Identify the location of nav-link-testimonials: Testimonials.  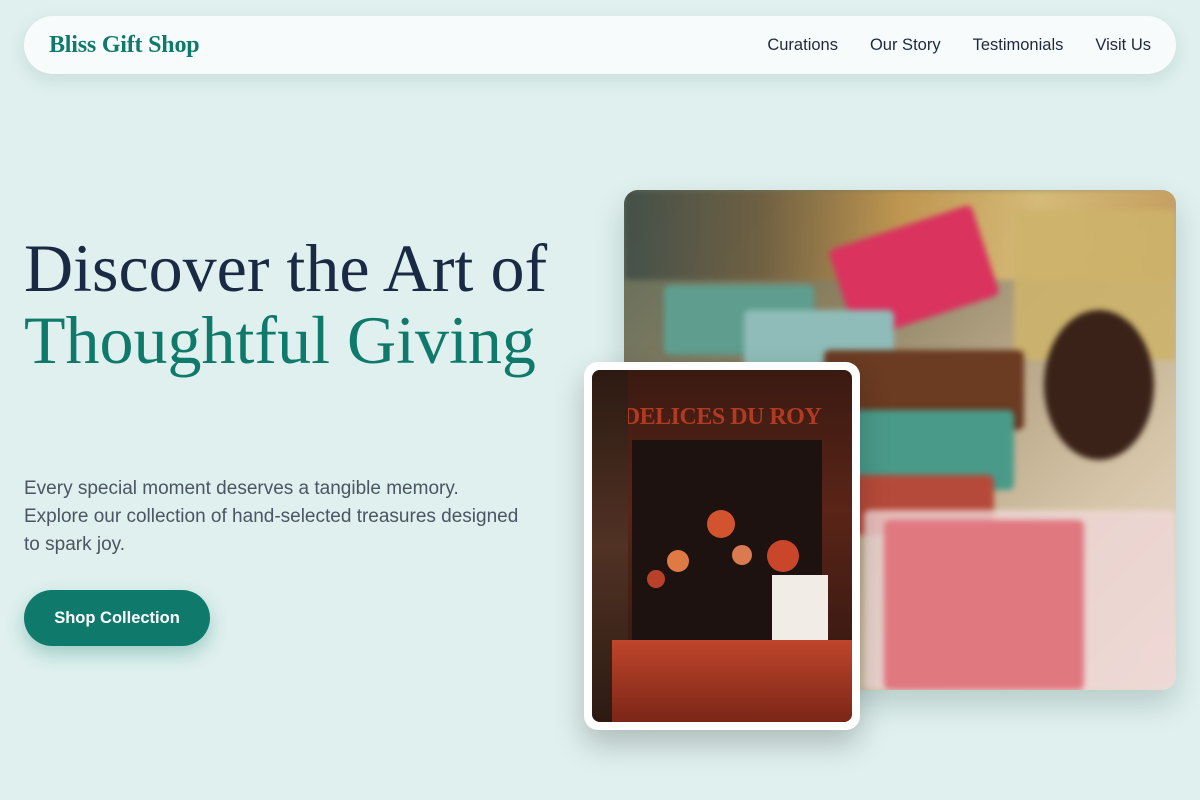
(1018, 45).